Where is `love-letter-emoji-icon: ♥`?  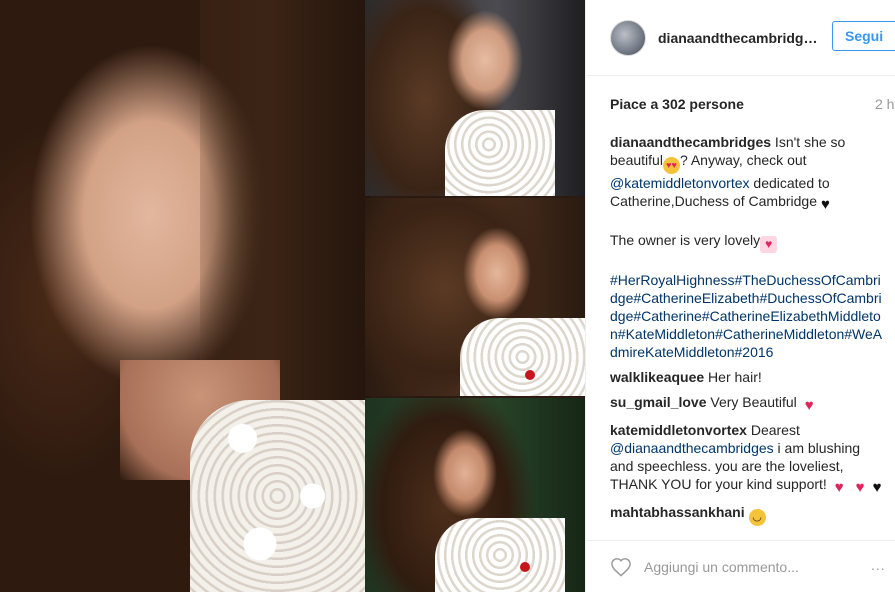 love-letter-emoji-icon: ♥ is located at coordinates (769, 244).